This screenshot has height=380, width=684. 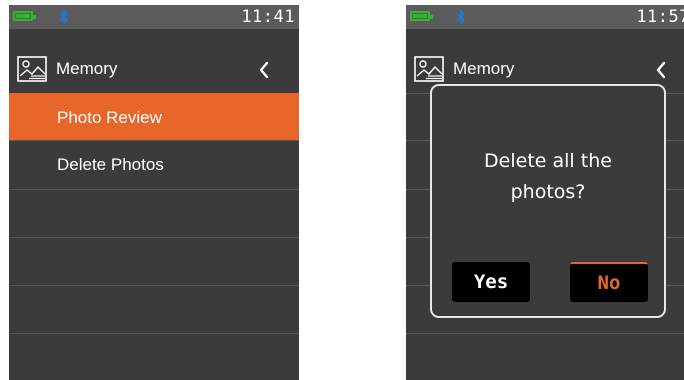 I want to click on title-bar: Memory, so click(x=154, y=71).